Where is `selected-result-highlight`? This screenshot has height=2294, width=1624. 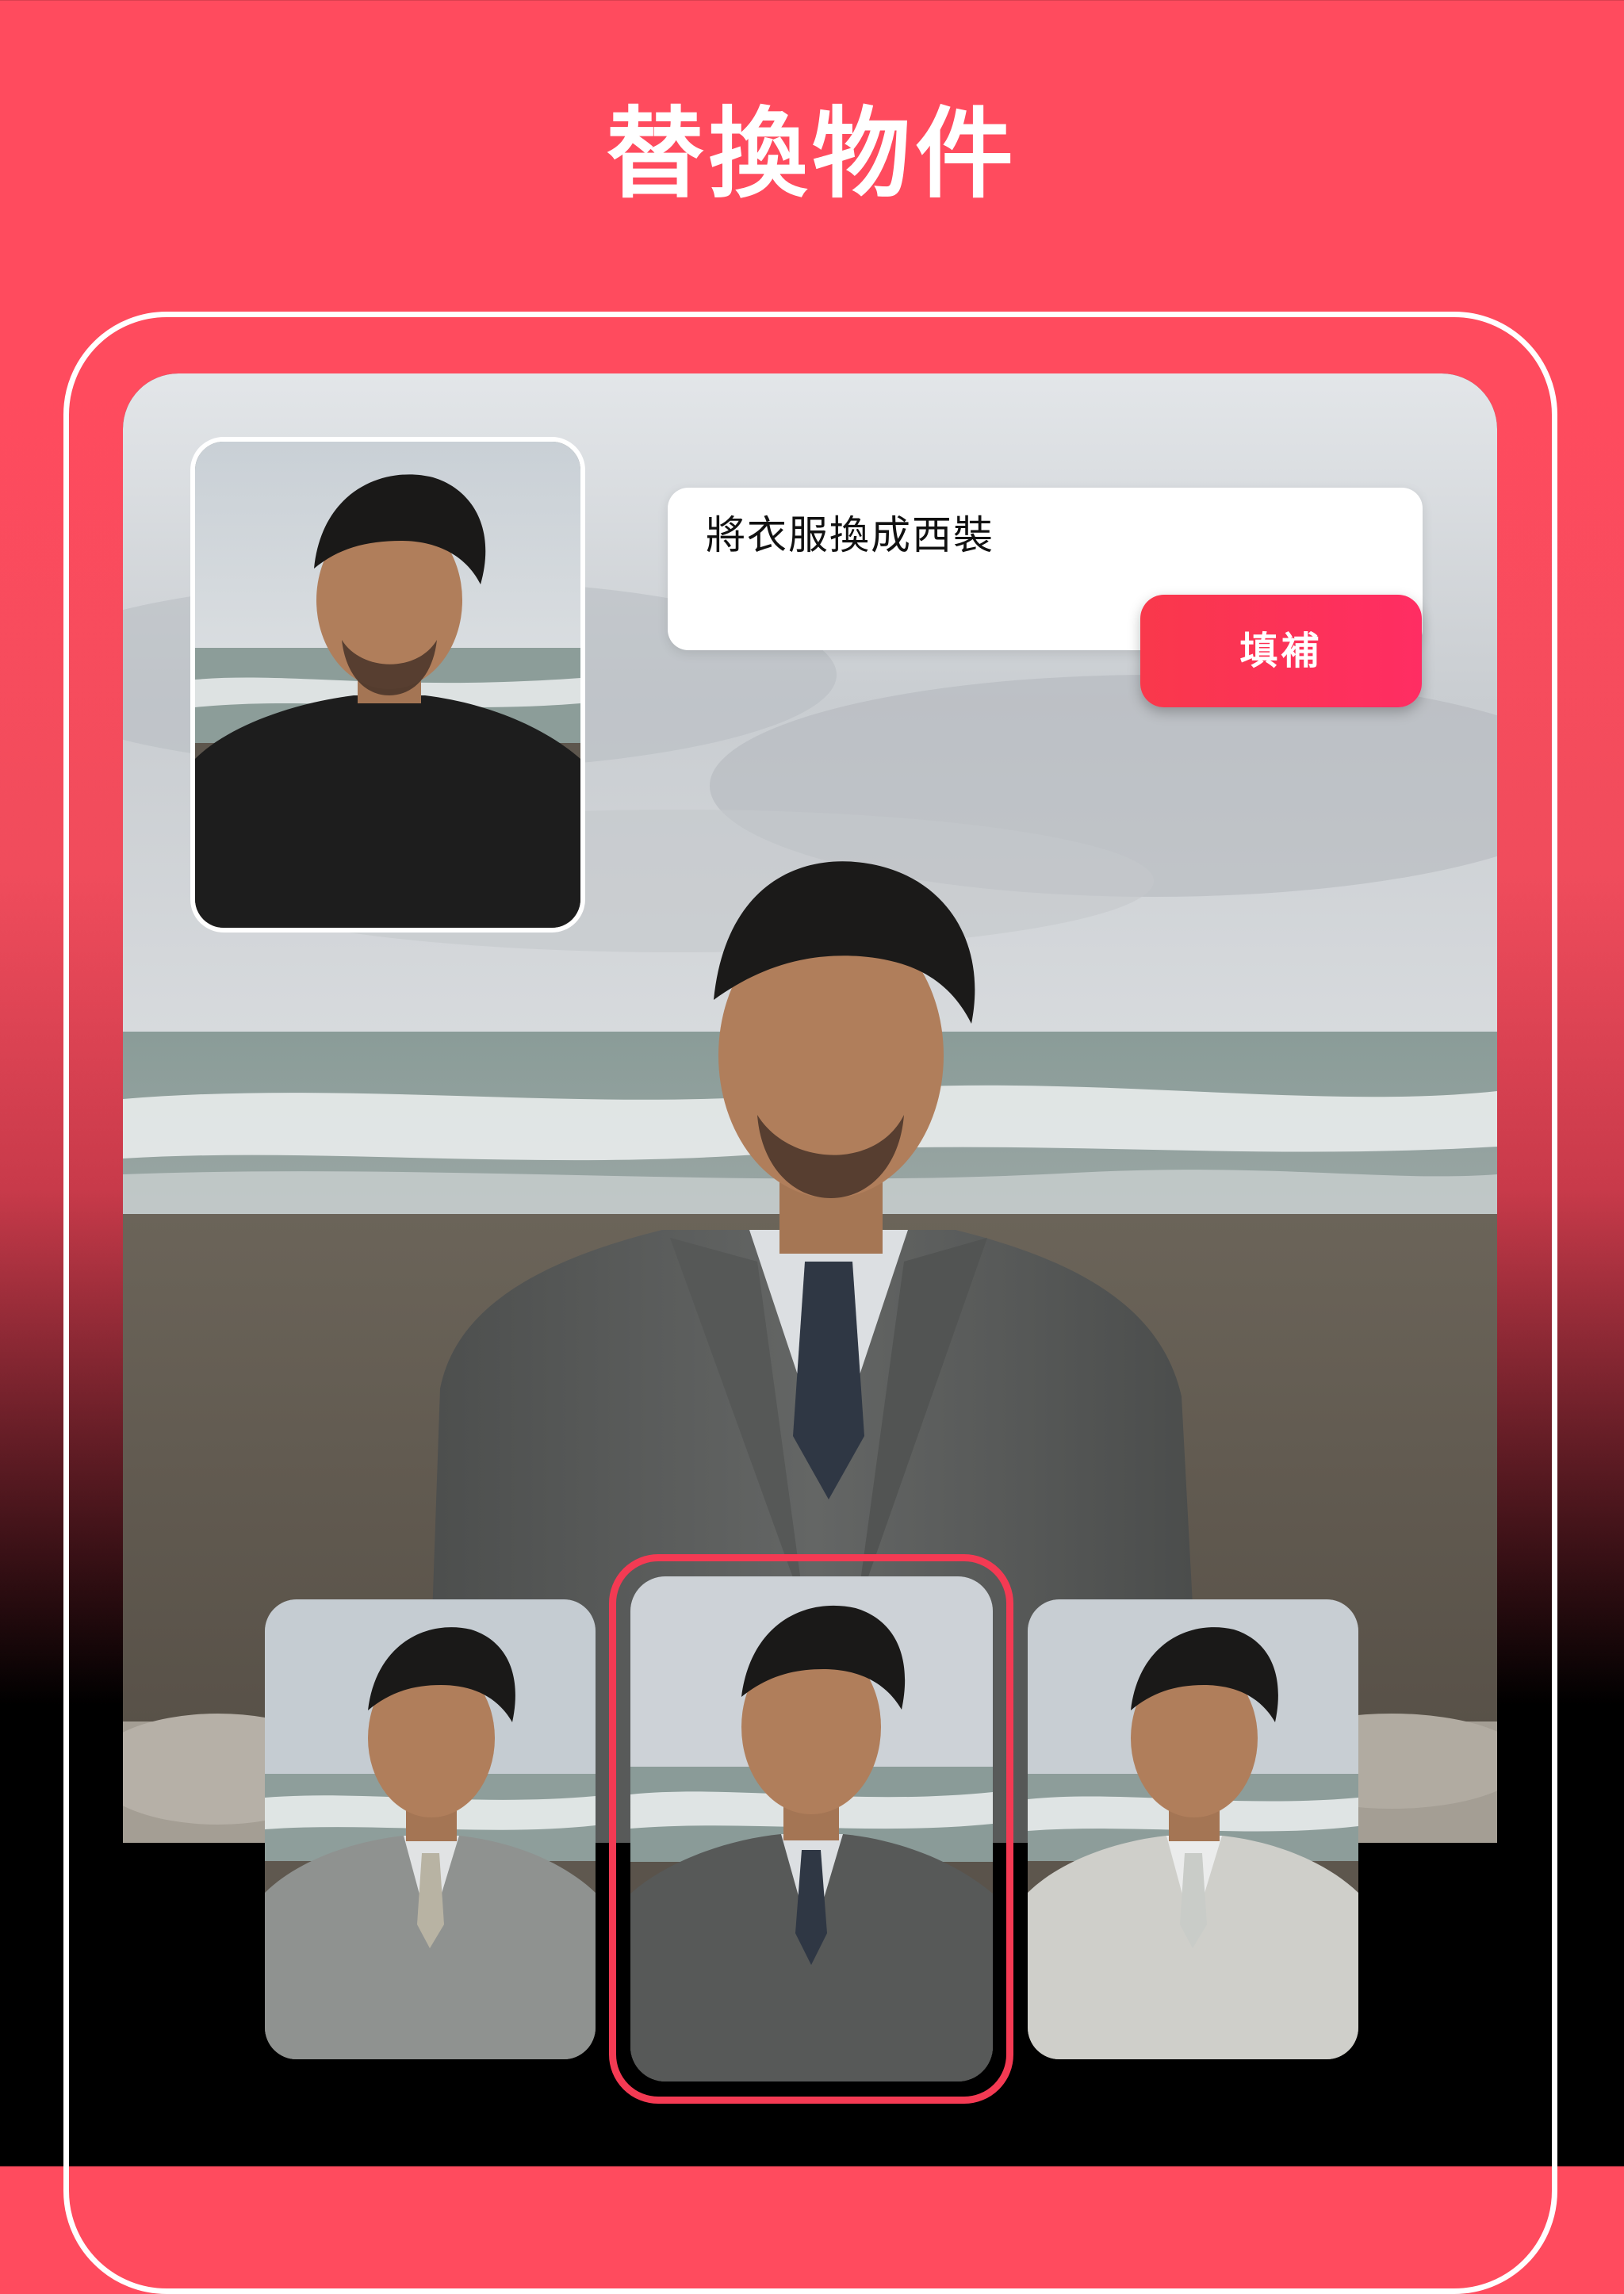 selected-result-highlight is located at coordinates (811, 1829).